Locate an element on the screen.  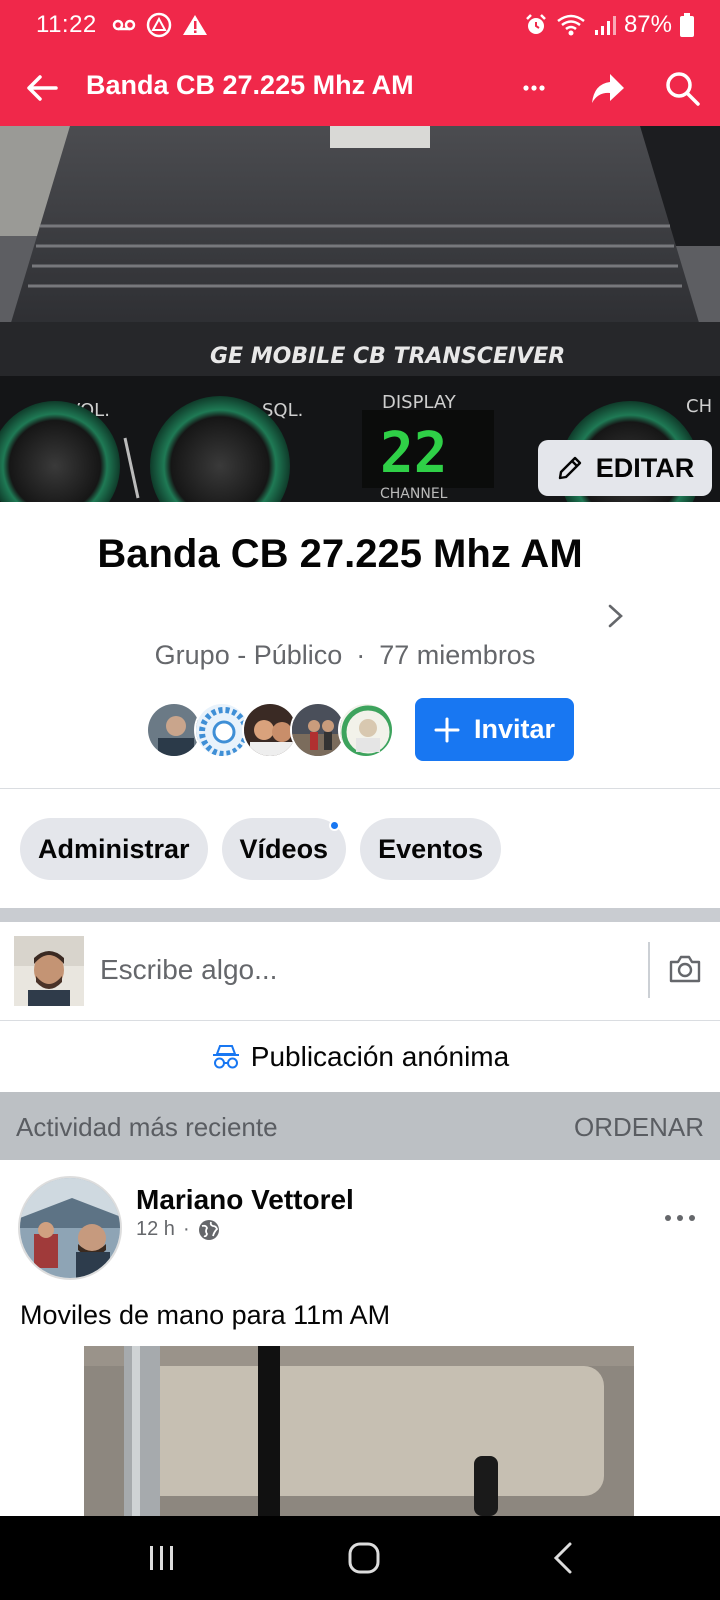
voicemail-icon is located at coordinates (124, 25).